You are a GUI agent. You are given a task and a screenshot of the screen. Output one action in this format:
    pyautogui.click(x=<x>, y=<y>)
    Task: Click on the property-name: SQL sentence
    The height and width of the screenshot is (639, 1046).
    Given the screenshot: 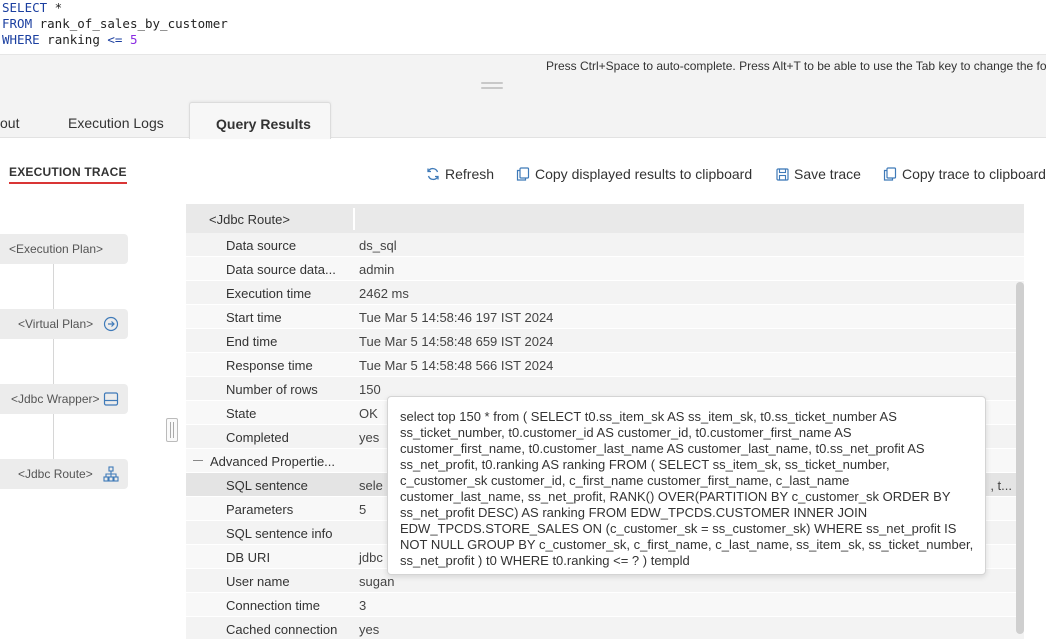 What is the action you would take?
    pyautogui.click(x=267, y=485)
    